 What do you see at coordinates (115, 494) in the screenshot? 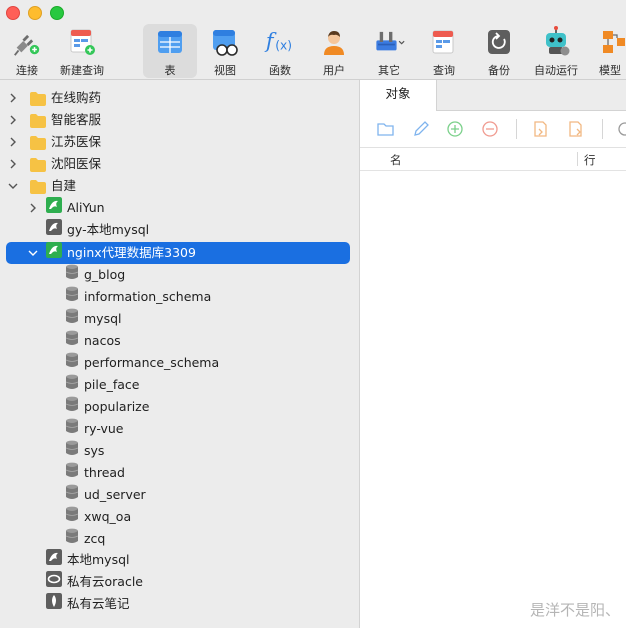
I see `database-label: ud_server` at bounding box center [115, 494].